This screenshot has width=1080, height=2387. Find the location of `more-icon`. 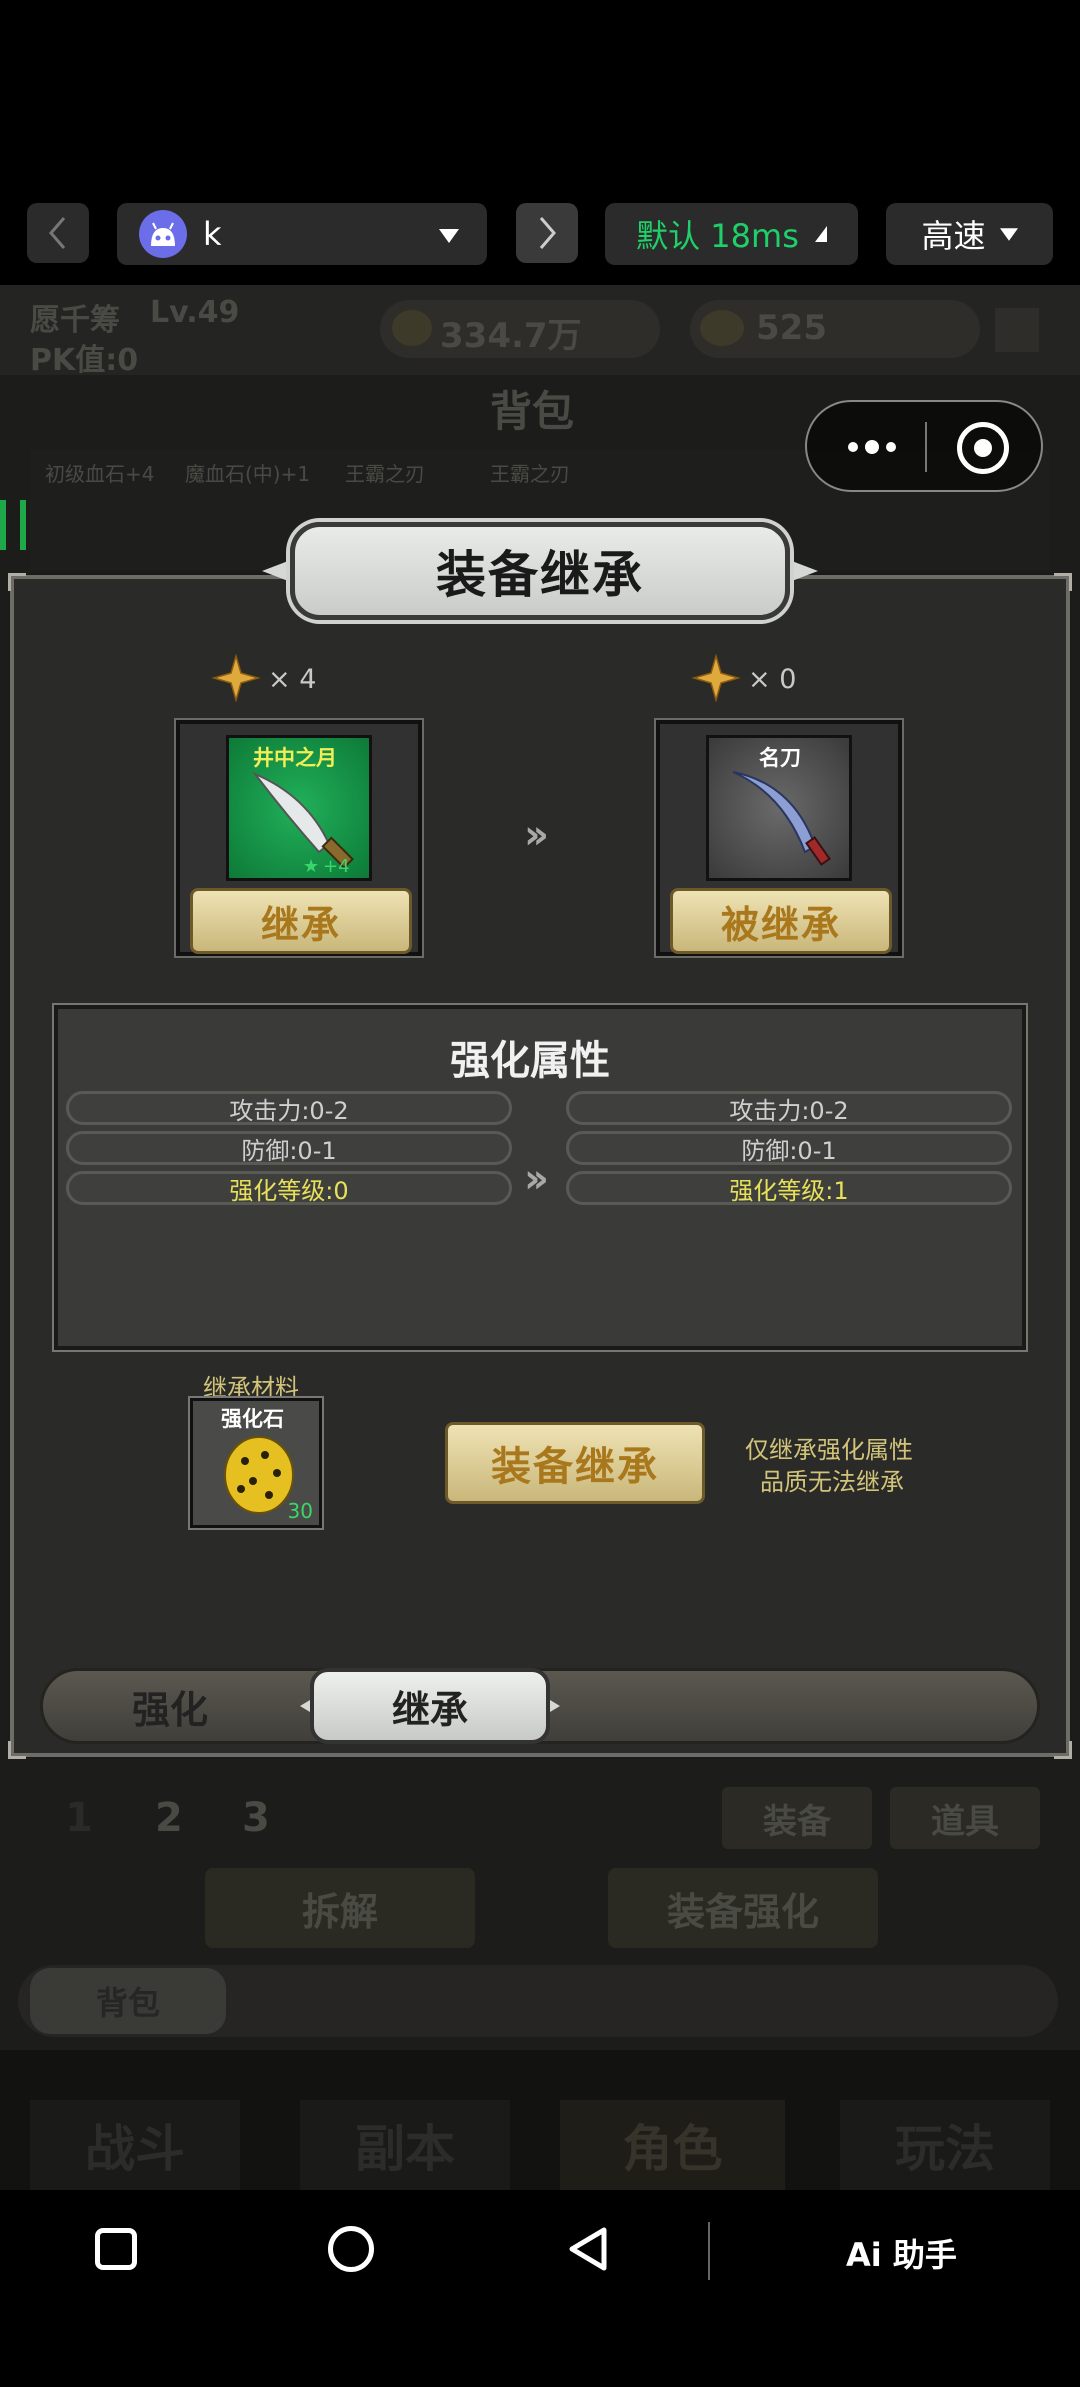

more-icon is located at coordinates (872, 447).